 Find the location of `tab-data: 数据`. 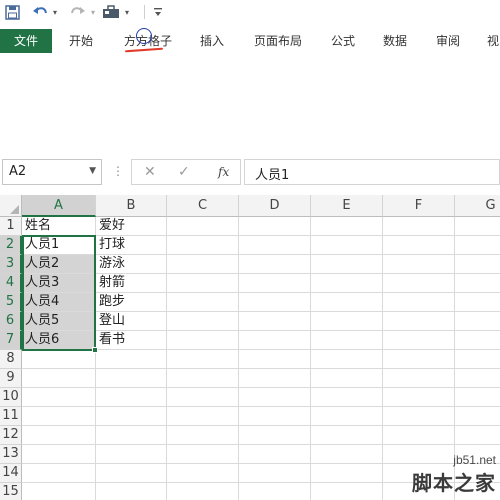

tab-data: 数据 is located at coordinates (395, 41).